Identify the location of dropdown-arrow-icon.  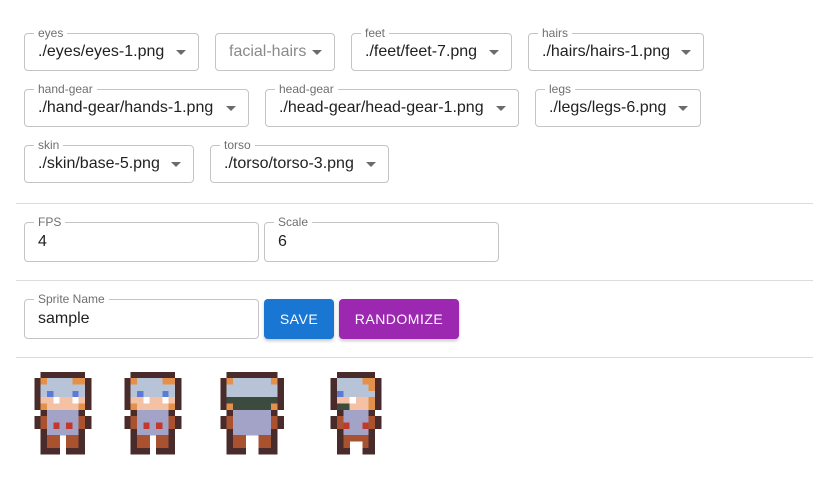
(501, 108).